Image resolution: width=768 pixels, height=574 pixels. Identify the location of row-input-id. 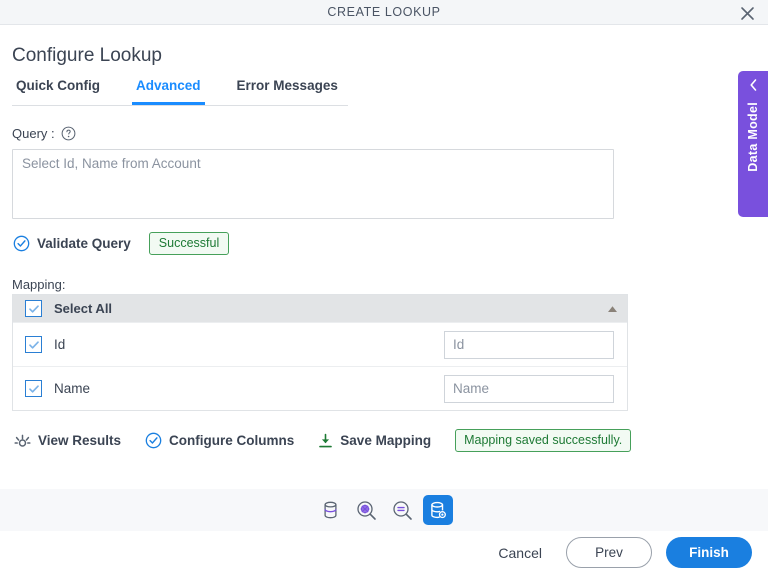
(529, 344).